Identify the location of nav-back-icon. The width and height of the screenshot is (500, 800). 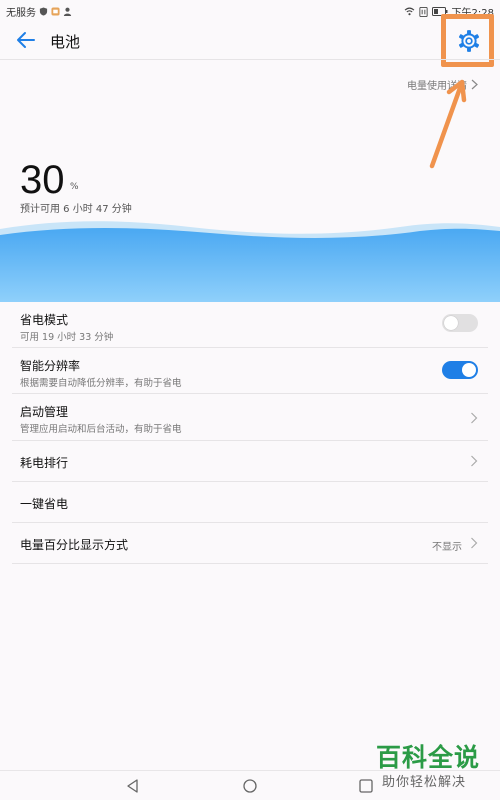
(133, 786).